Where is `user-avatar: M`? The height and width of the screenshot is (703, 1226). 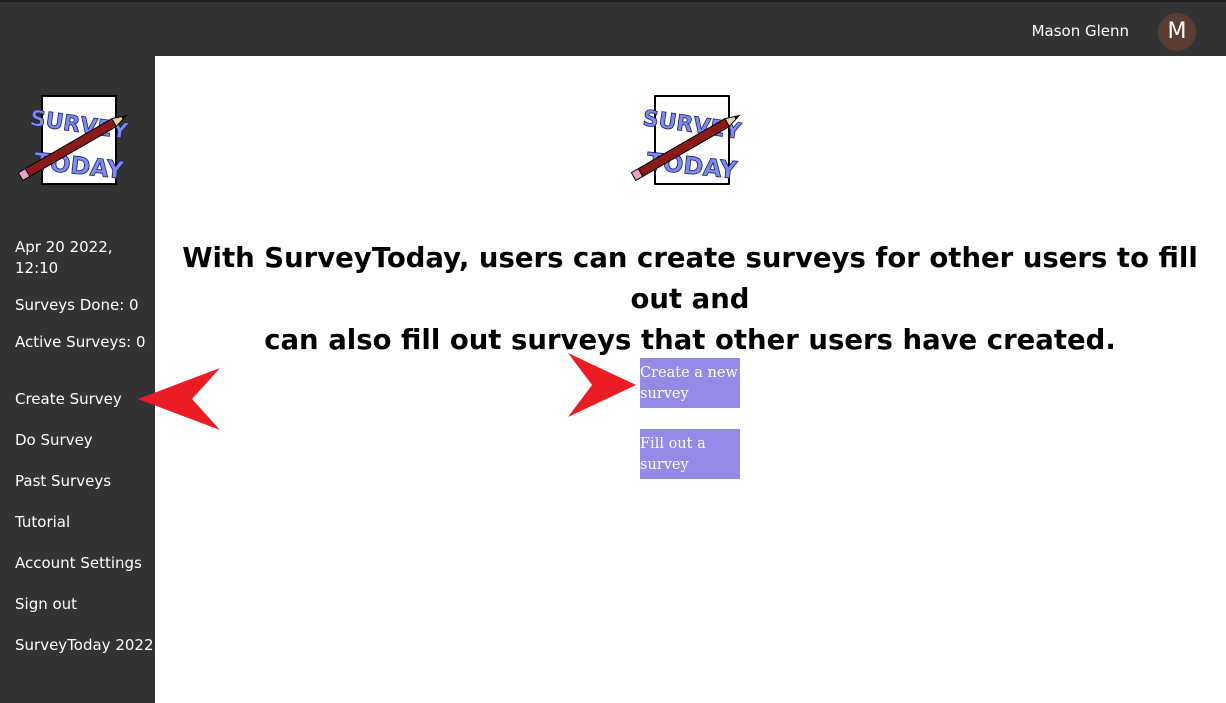
user-avatar: M is located at coordinates (1177, 32).